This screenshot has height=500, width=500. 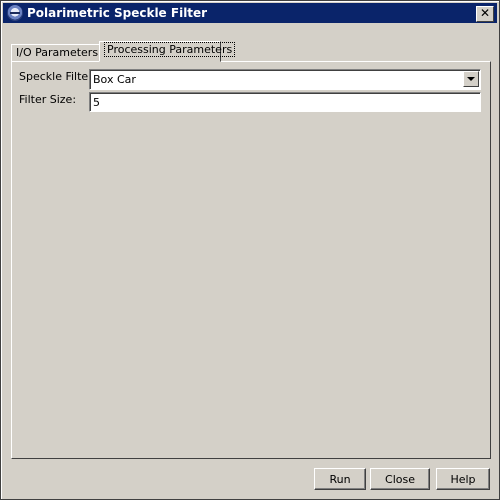 What do you see at coordinates (471, 79) in the screenshot?
I see `chevron-down-icon` at bounding box center [471, 79].